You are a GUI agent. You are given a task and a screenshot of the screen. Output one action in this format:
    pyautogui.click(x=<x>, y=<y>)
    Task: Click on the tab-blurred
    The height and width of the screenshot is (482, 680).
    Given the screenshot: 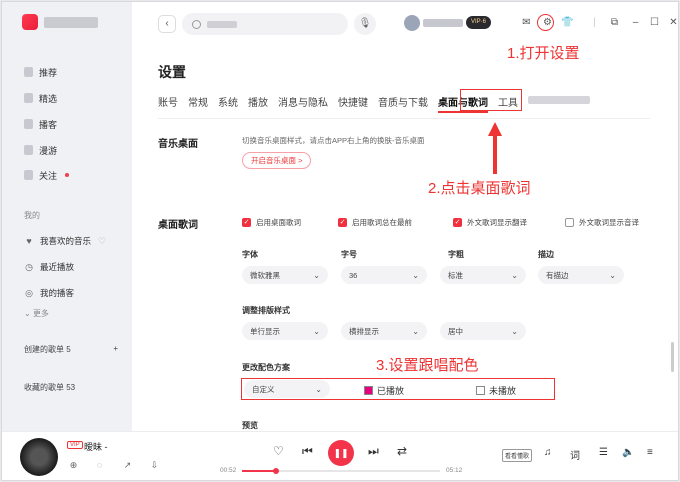 What is the action you would take?
    pyautogui.click(x=559, y=100)
    